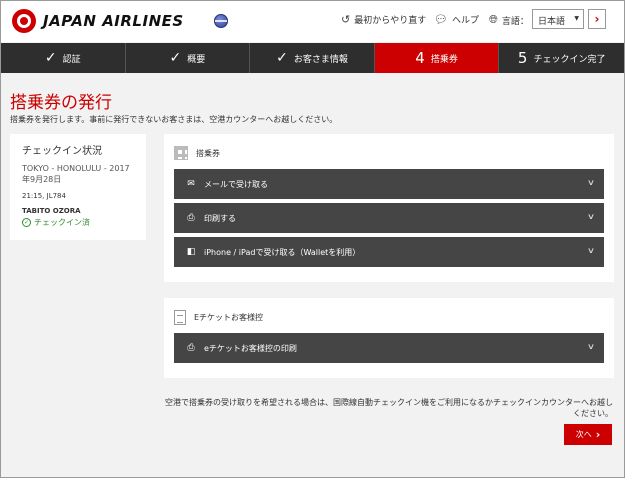 The image size is (625, 478). I want to click on step-label: 搭乗券, so click(444, 59).